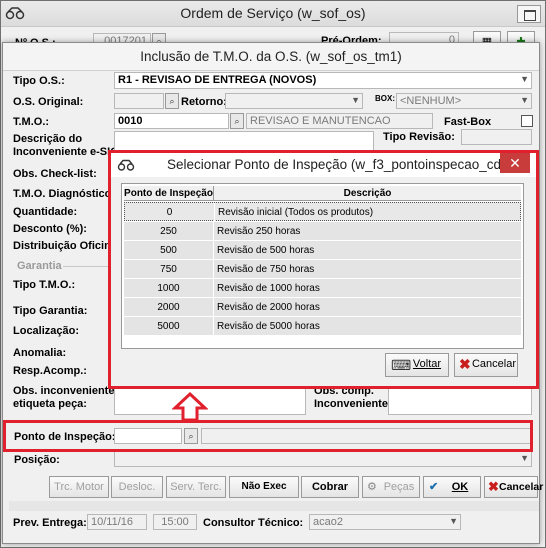  What do you see at coordinates (169, 250) in the screenshot?
I see `cell-ponto: 500` at bounding box center [169, 250].